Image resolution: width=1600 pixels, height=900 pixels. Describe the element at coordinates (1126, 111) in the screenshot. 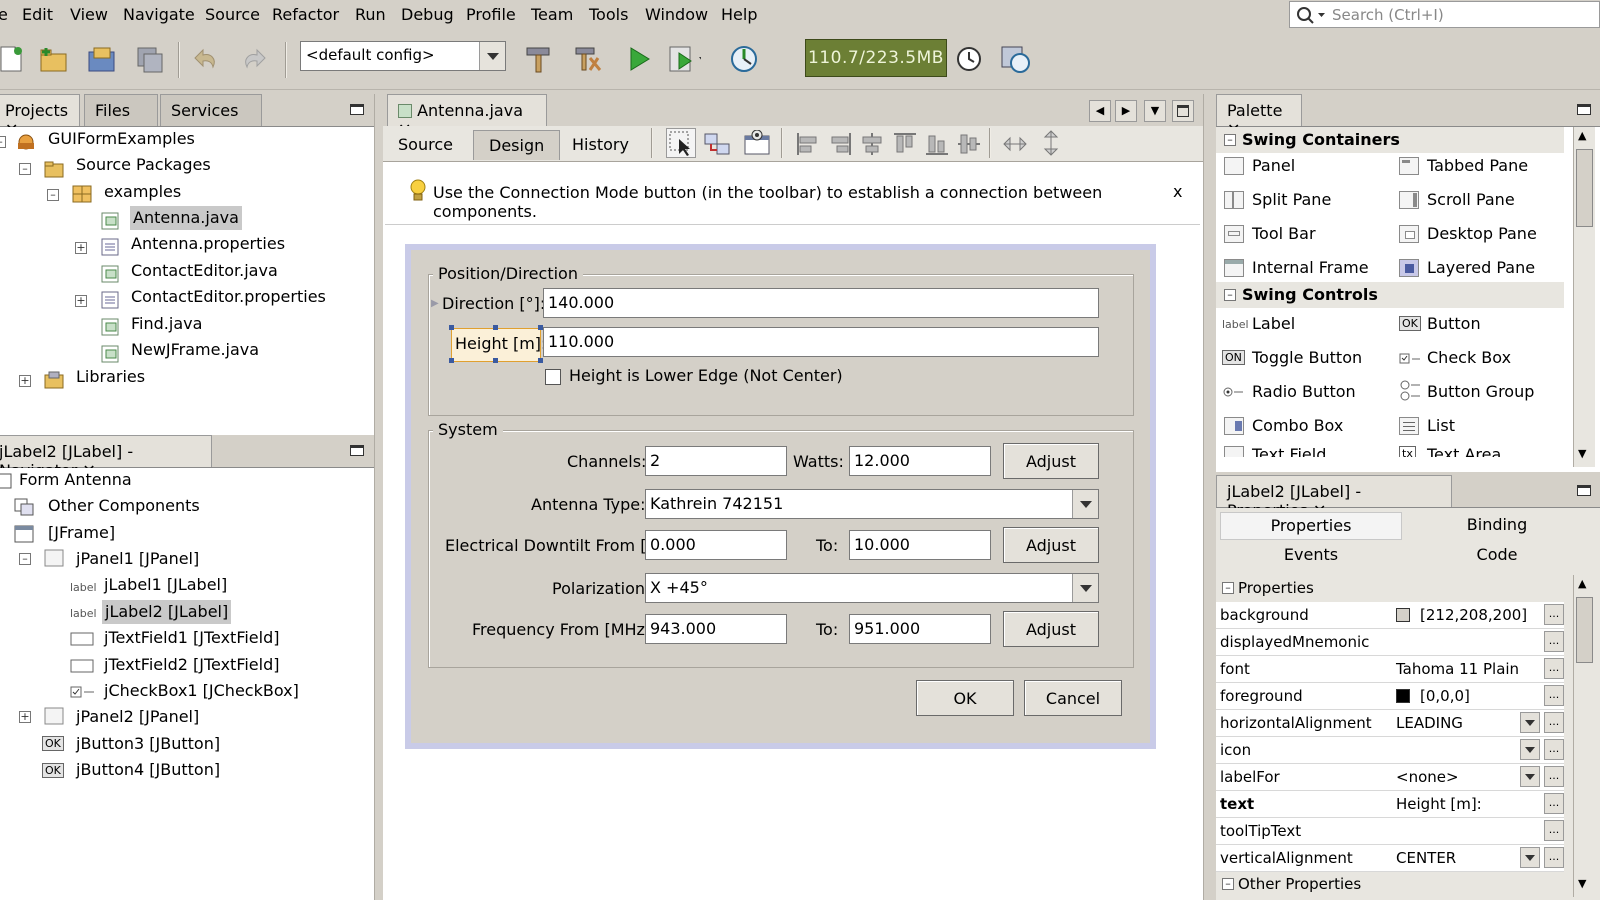

I see `scroll-right-icon: ▶` at that location.